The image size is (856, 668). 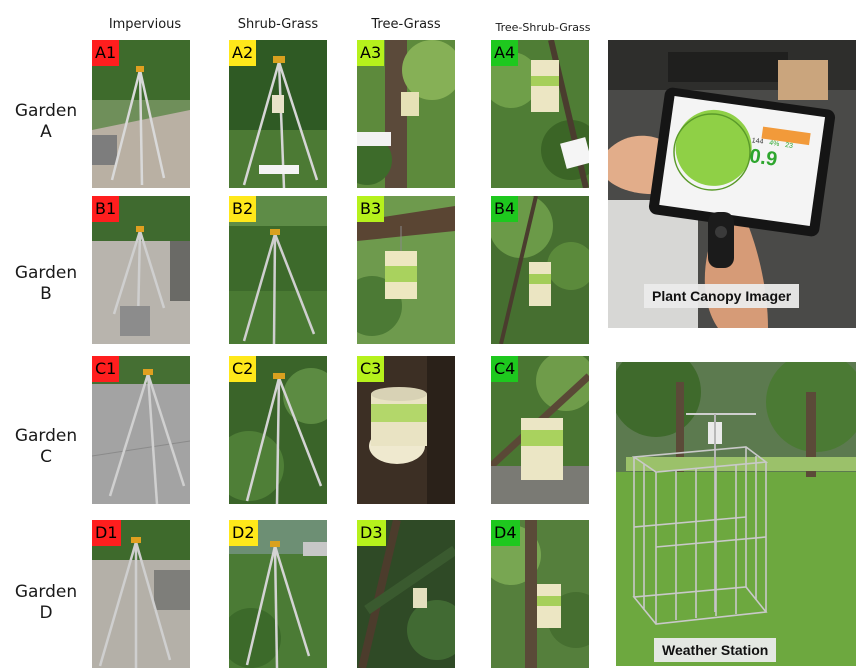 What do you see at coordinates (278, 270) in the screenshot?
I see `photo-b2: B2` at bounding box center [278, 270].